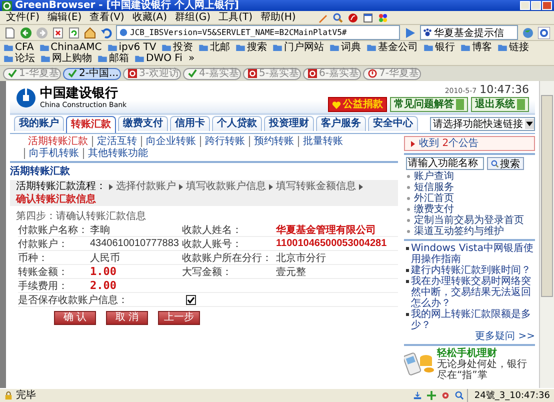 The image size is (554, 402). Describe the element at coordinates (357, 104) in the screenshot. I see `header-button: 公益捐款` at that location.